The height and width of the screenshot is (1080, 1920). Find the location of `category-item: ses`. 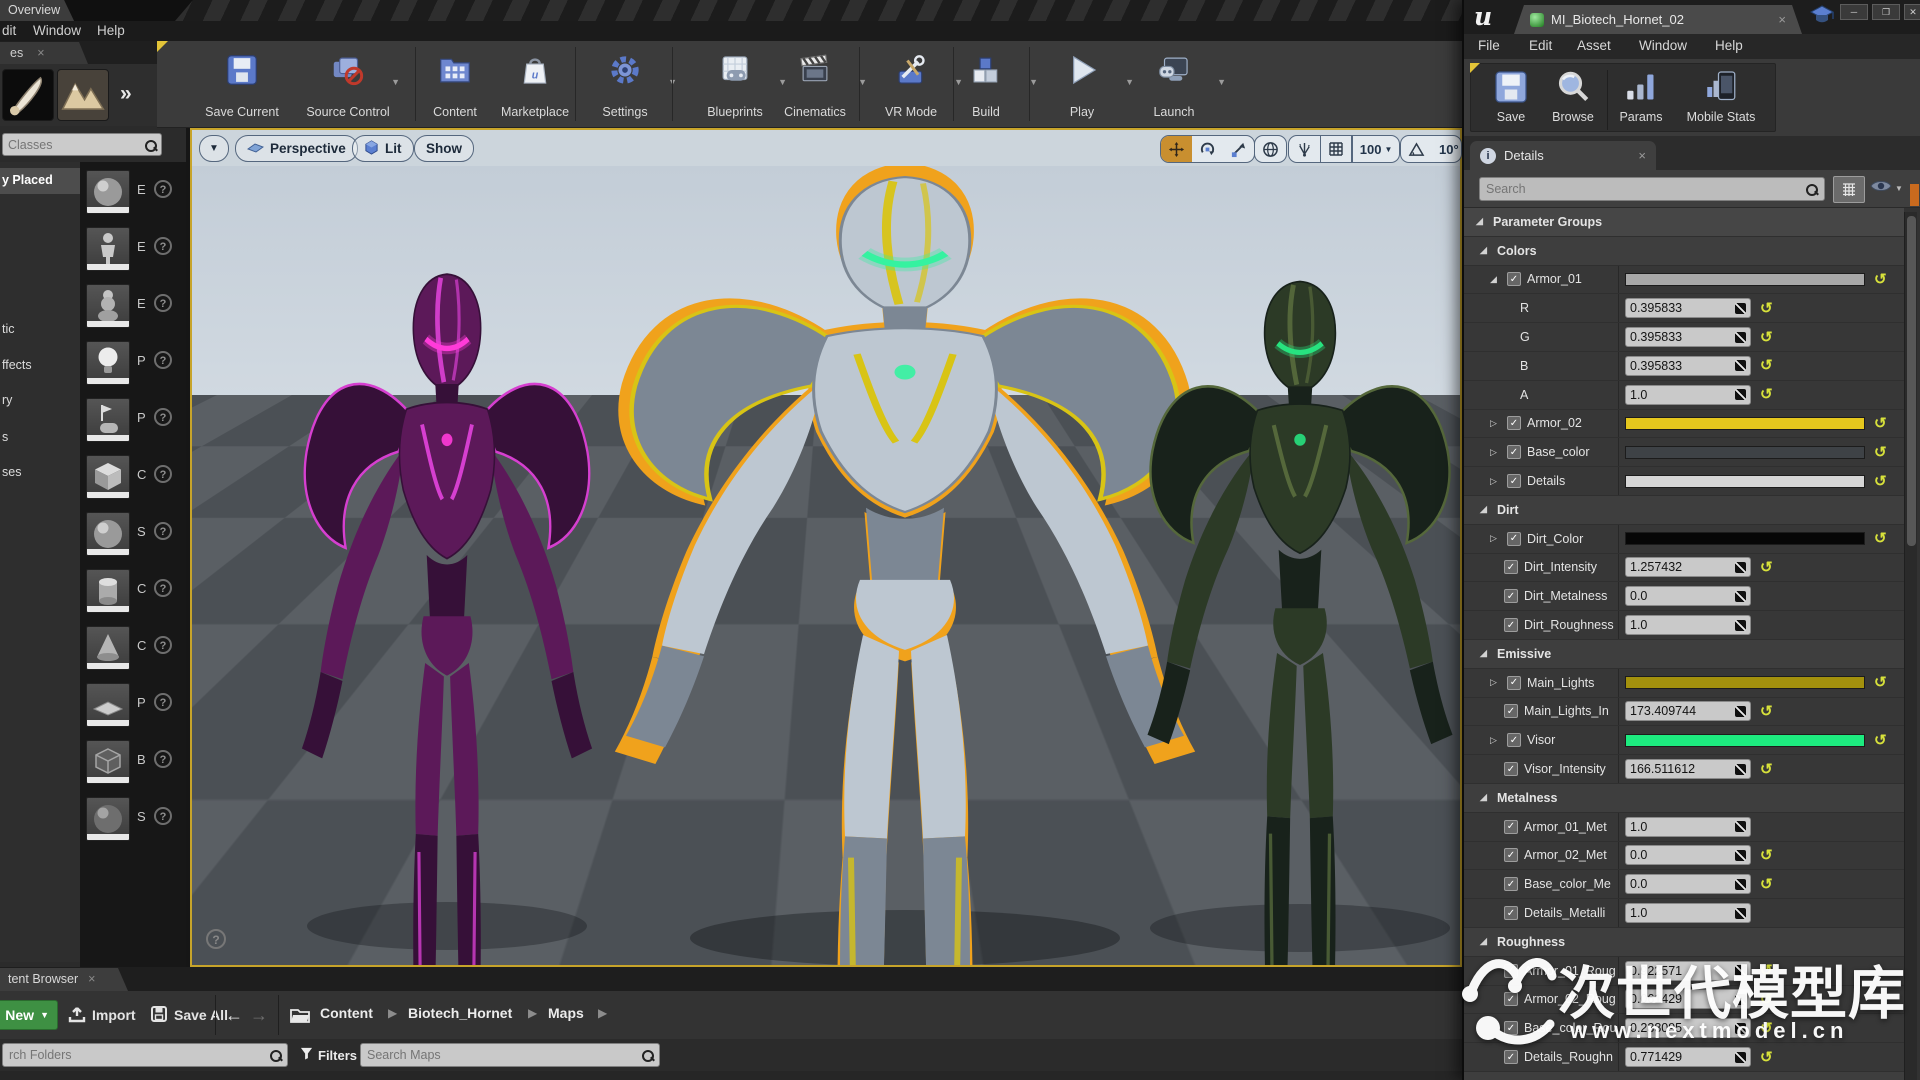

category-item: ses is located at coordinates (11, 472).